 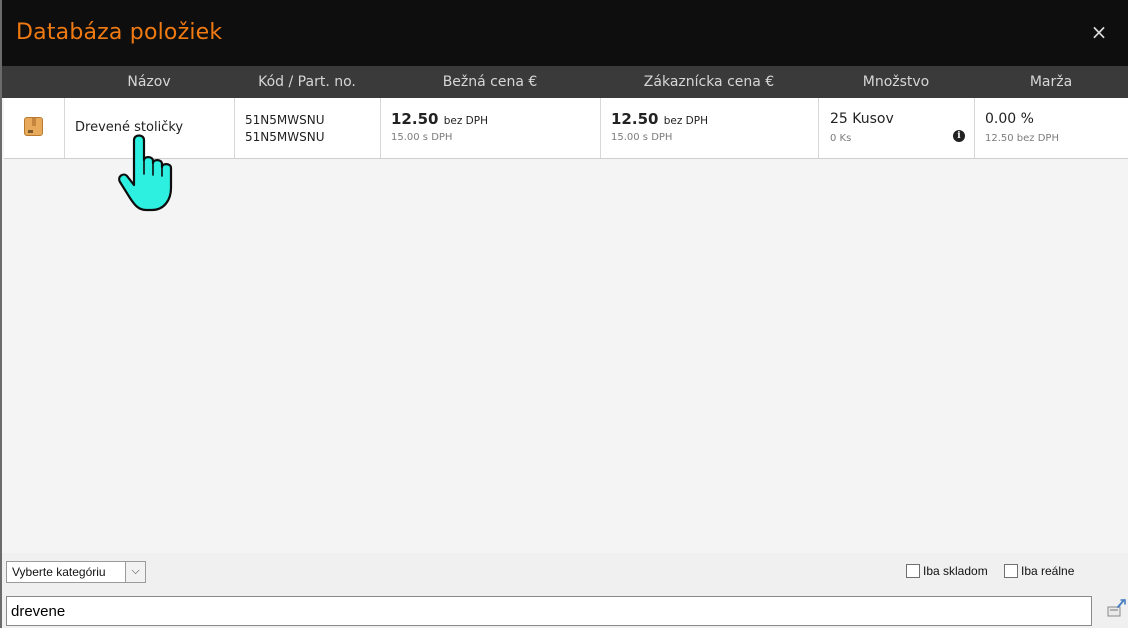 What do you see at coordinates (841, 138) in the screenshot?
I see `item-quantity-sub: 0 Ks` at bounding box center [841, 138].